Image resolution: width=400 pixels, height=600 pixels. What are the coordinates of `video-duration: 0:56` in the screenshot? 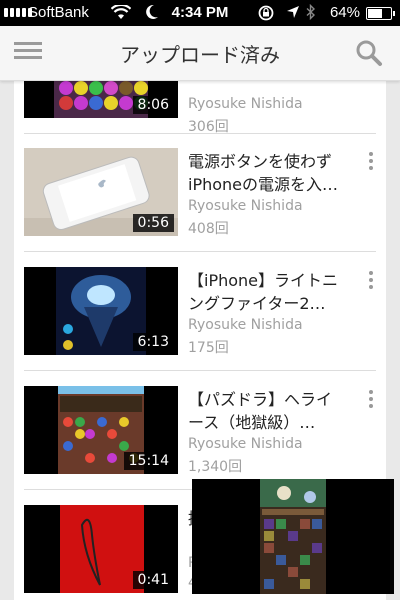 It's located at (153, 223).